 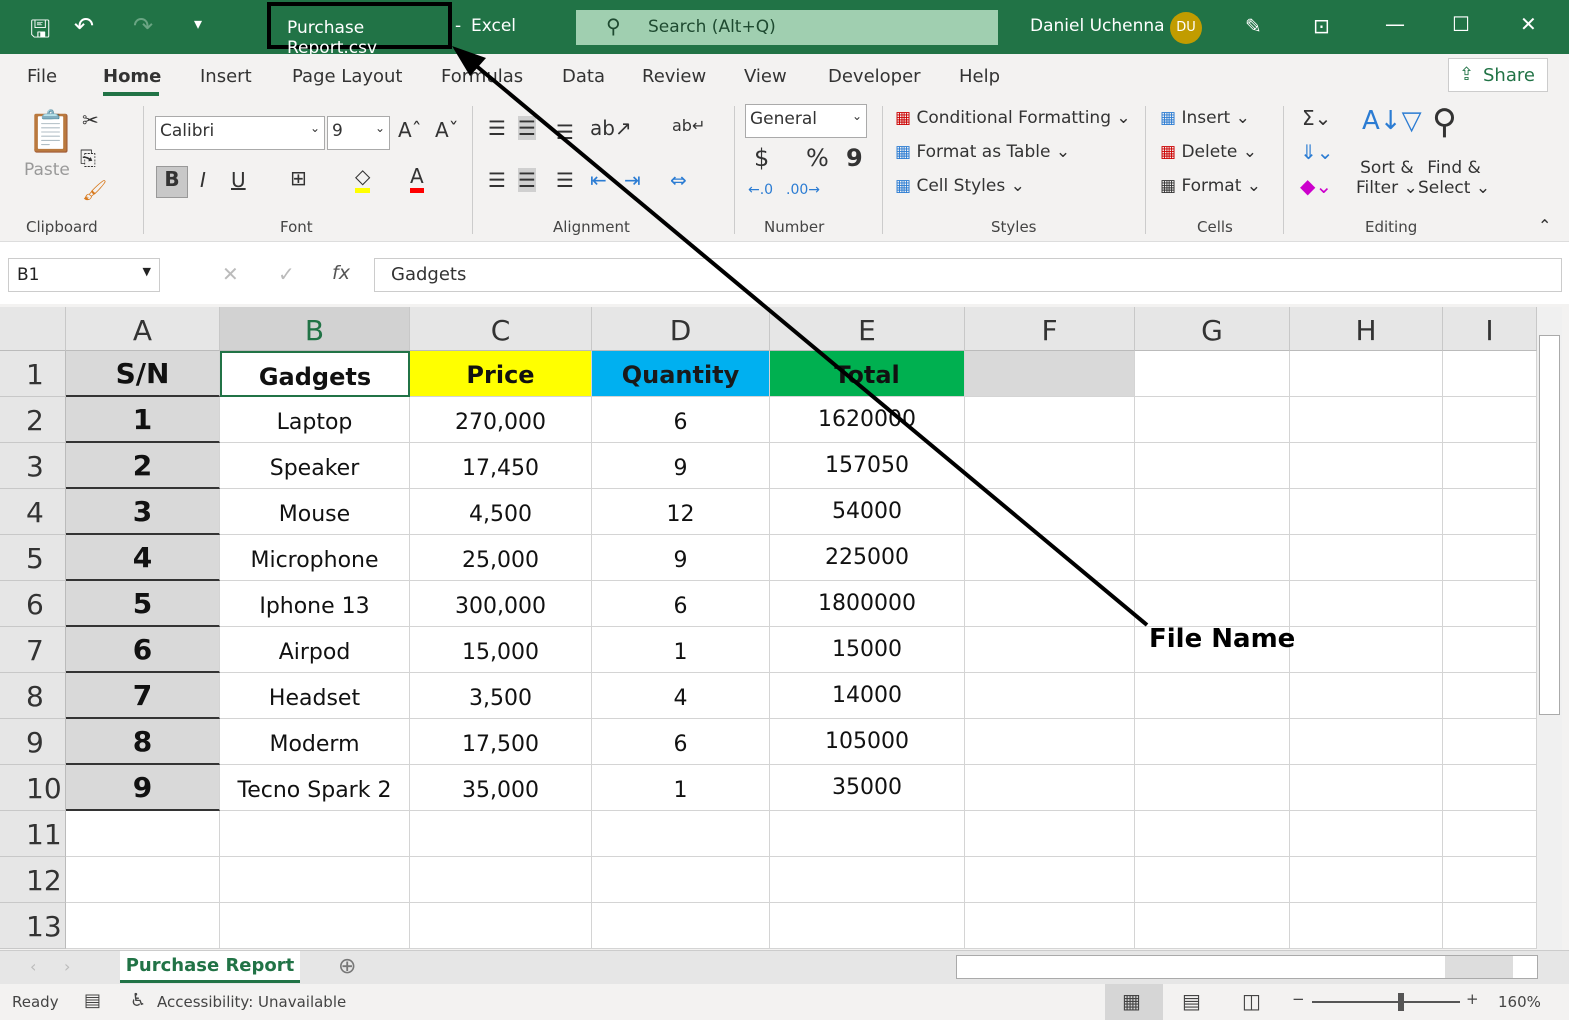 I want to click on data-cell: 35000, so click(x=867, y=788).